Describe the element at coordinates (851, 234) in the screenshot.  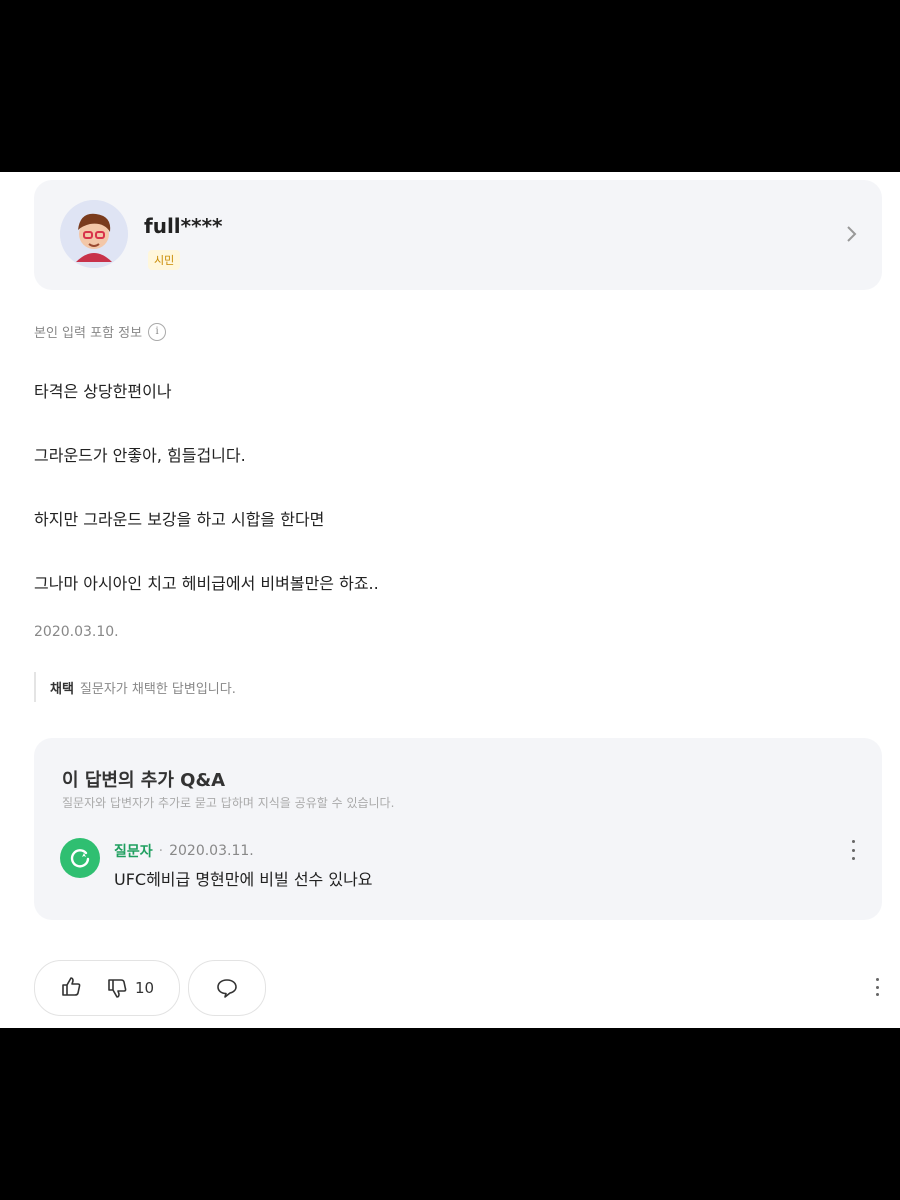
I see `chevron-right-icon` at that location.